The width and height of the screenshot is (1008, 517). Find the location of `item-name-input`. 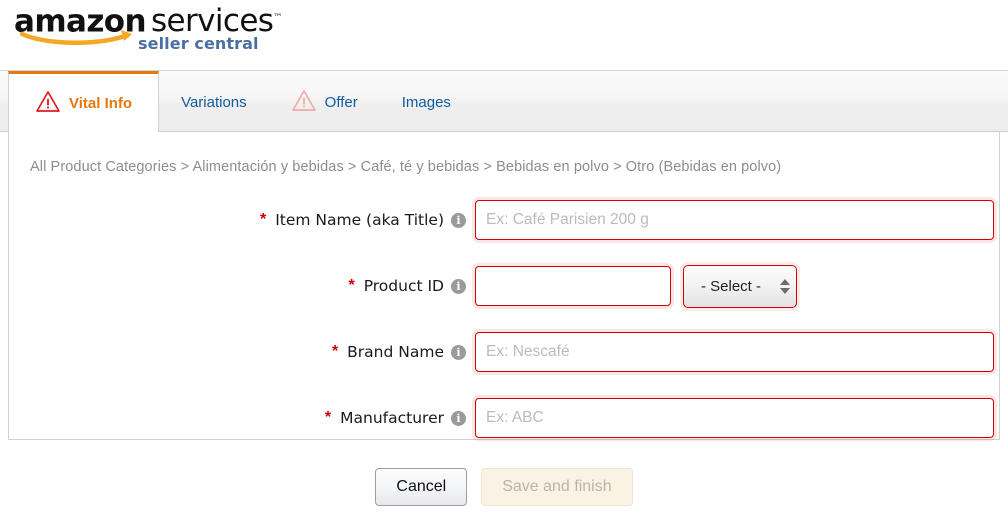

item-name-input is located at coordinates (734, 220).